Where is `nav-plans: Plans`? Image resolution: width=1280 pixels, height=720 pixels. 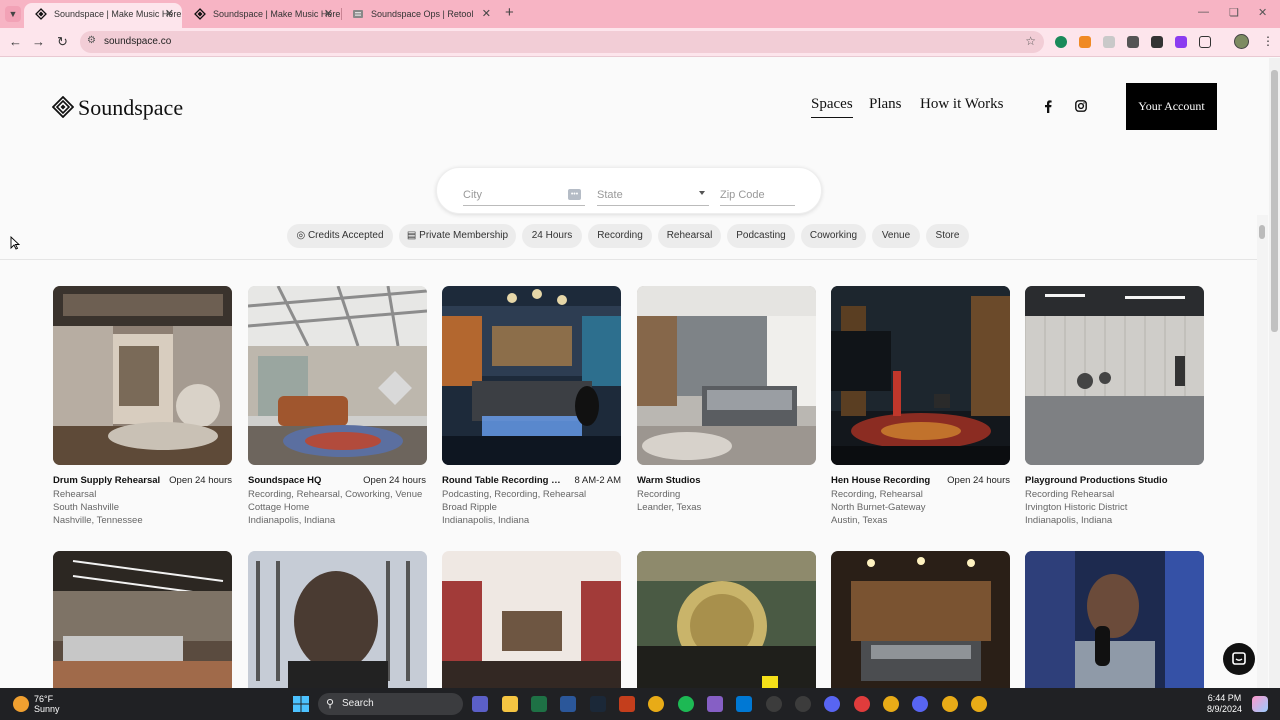 nav-plans: Plans is located at coordinates (885, 104).